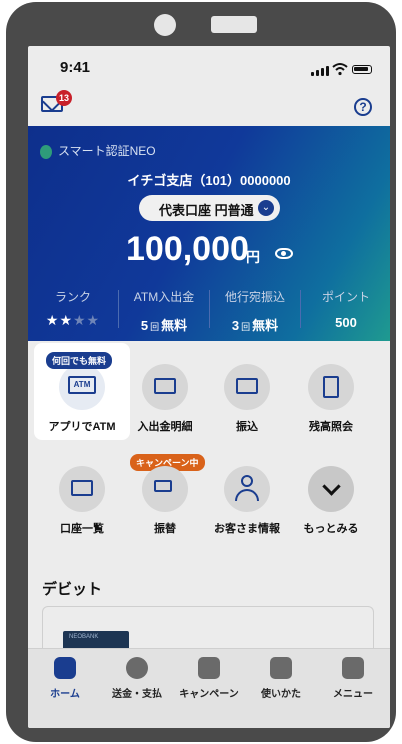  I want to click on card-glyph, so click(247, 386).